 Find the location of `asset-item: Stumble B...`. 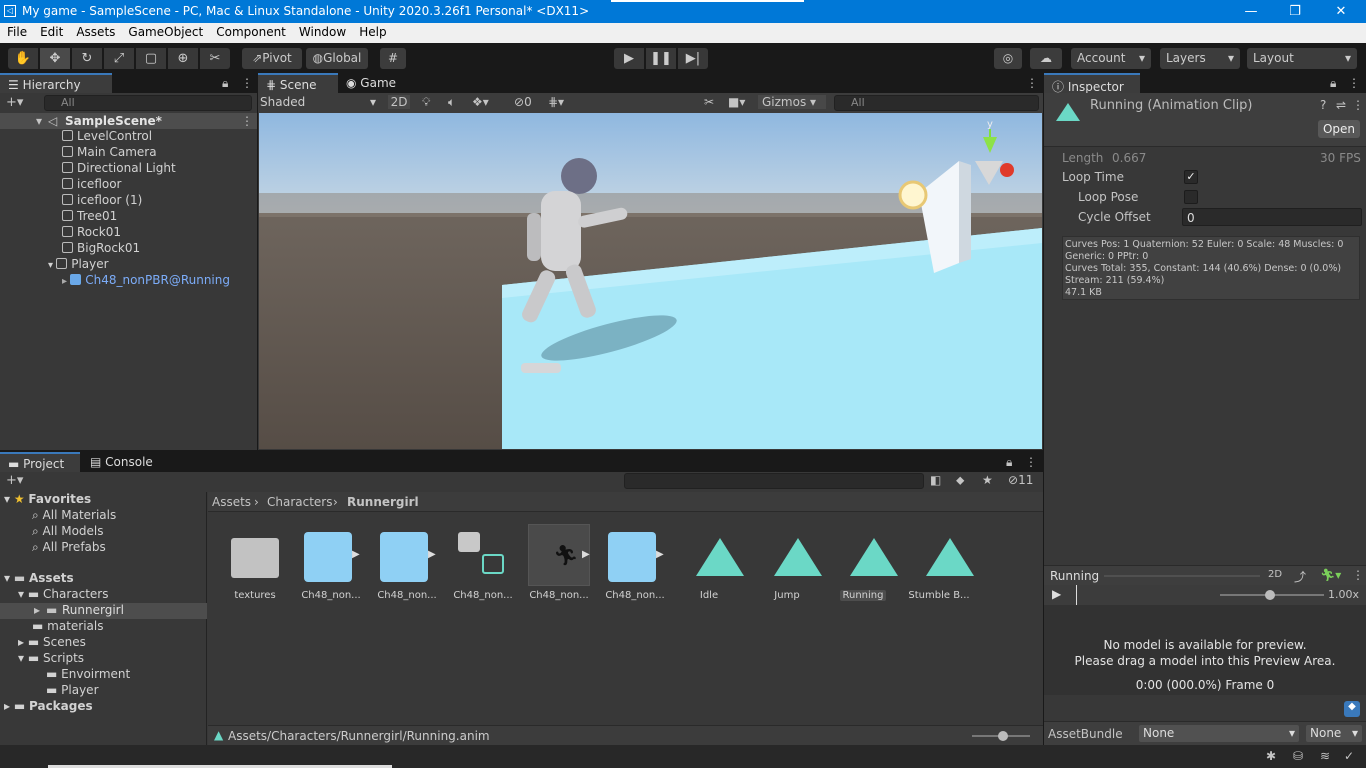

asset-item: Stumble B... is located at coordinates (939, 562).